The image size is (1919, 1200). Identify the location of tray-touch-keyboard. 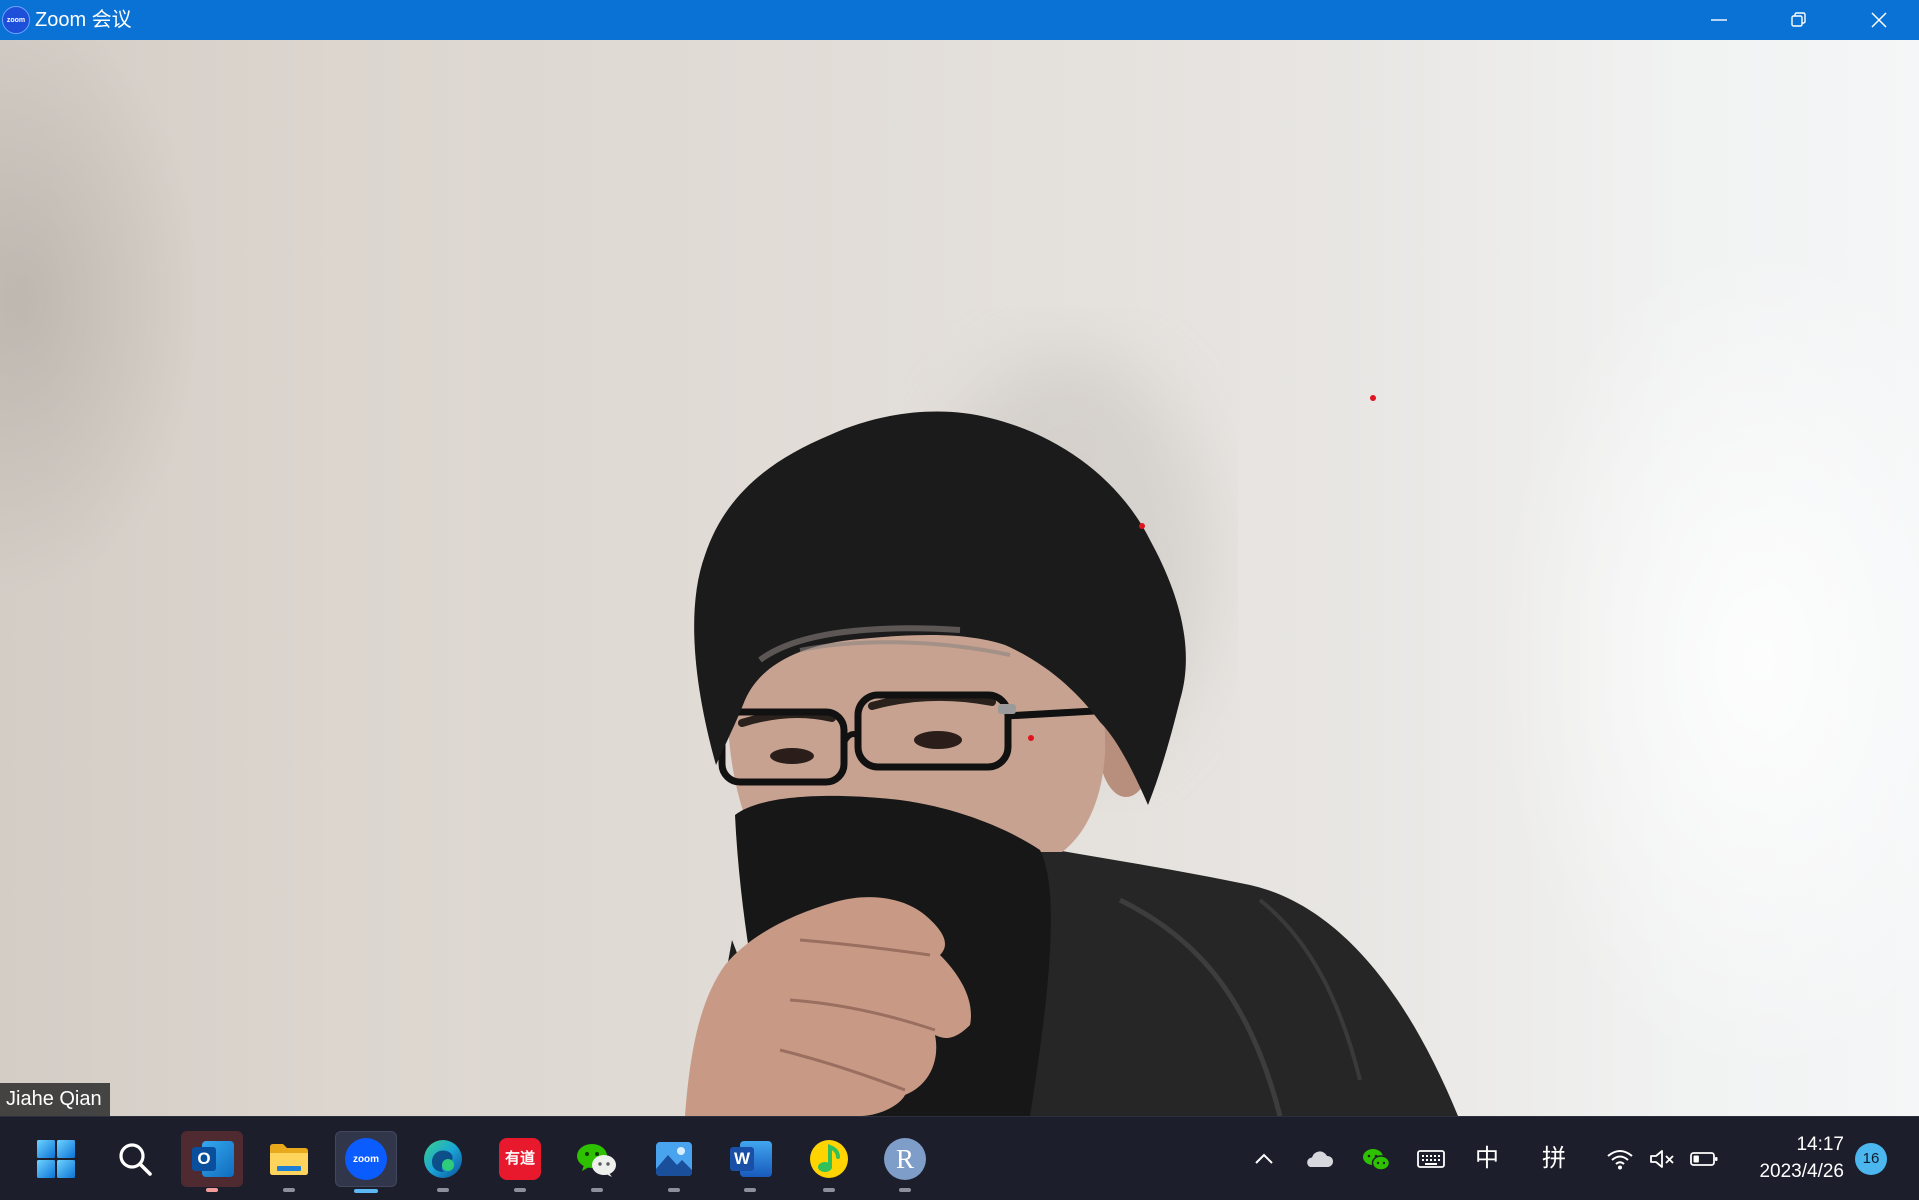
(1431, 1159).